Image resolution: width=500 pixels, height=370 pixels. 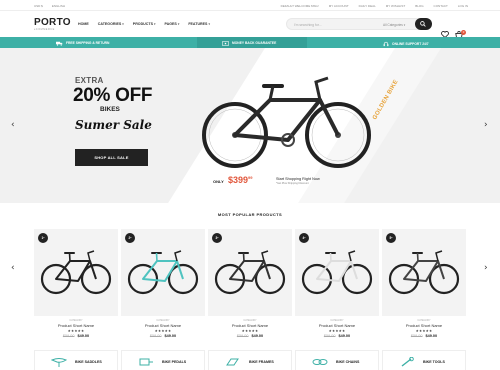 I want to click on nav-pages-label: PAGES, so click(x=170, y=24).